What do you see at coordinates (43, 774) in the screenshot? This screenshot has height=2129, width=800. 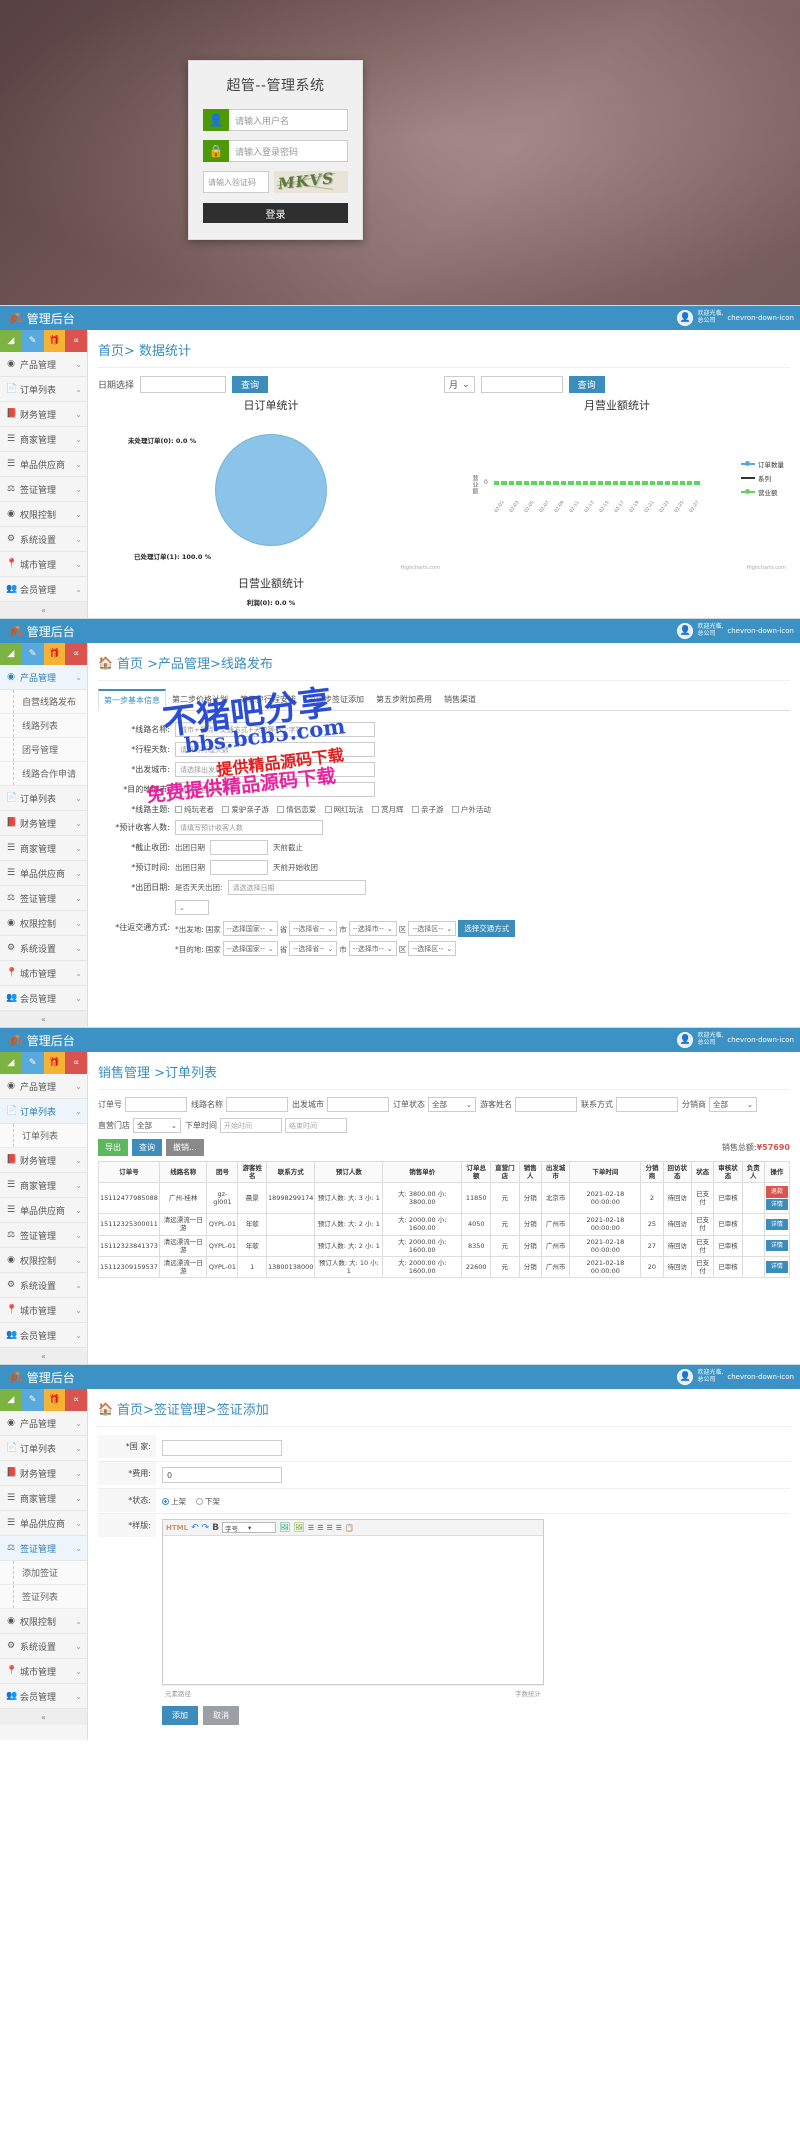 I see `sidebar-subitem-route-coop: 线路合作申请` at bounding box center [43, 774].